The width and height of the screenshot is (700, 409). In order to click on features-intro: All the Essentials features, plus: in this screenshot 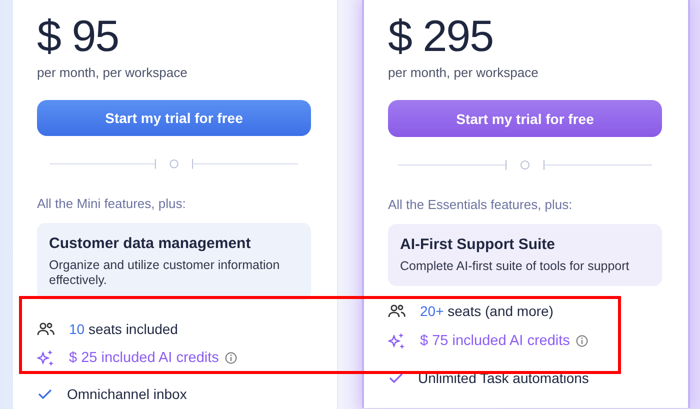, I will do `click(480, 204)`.